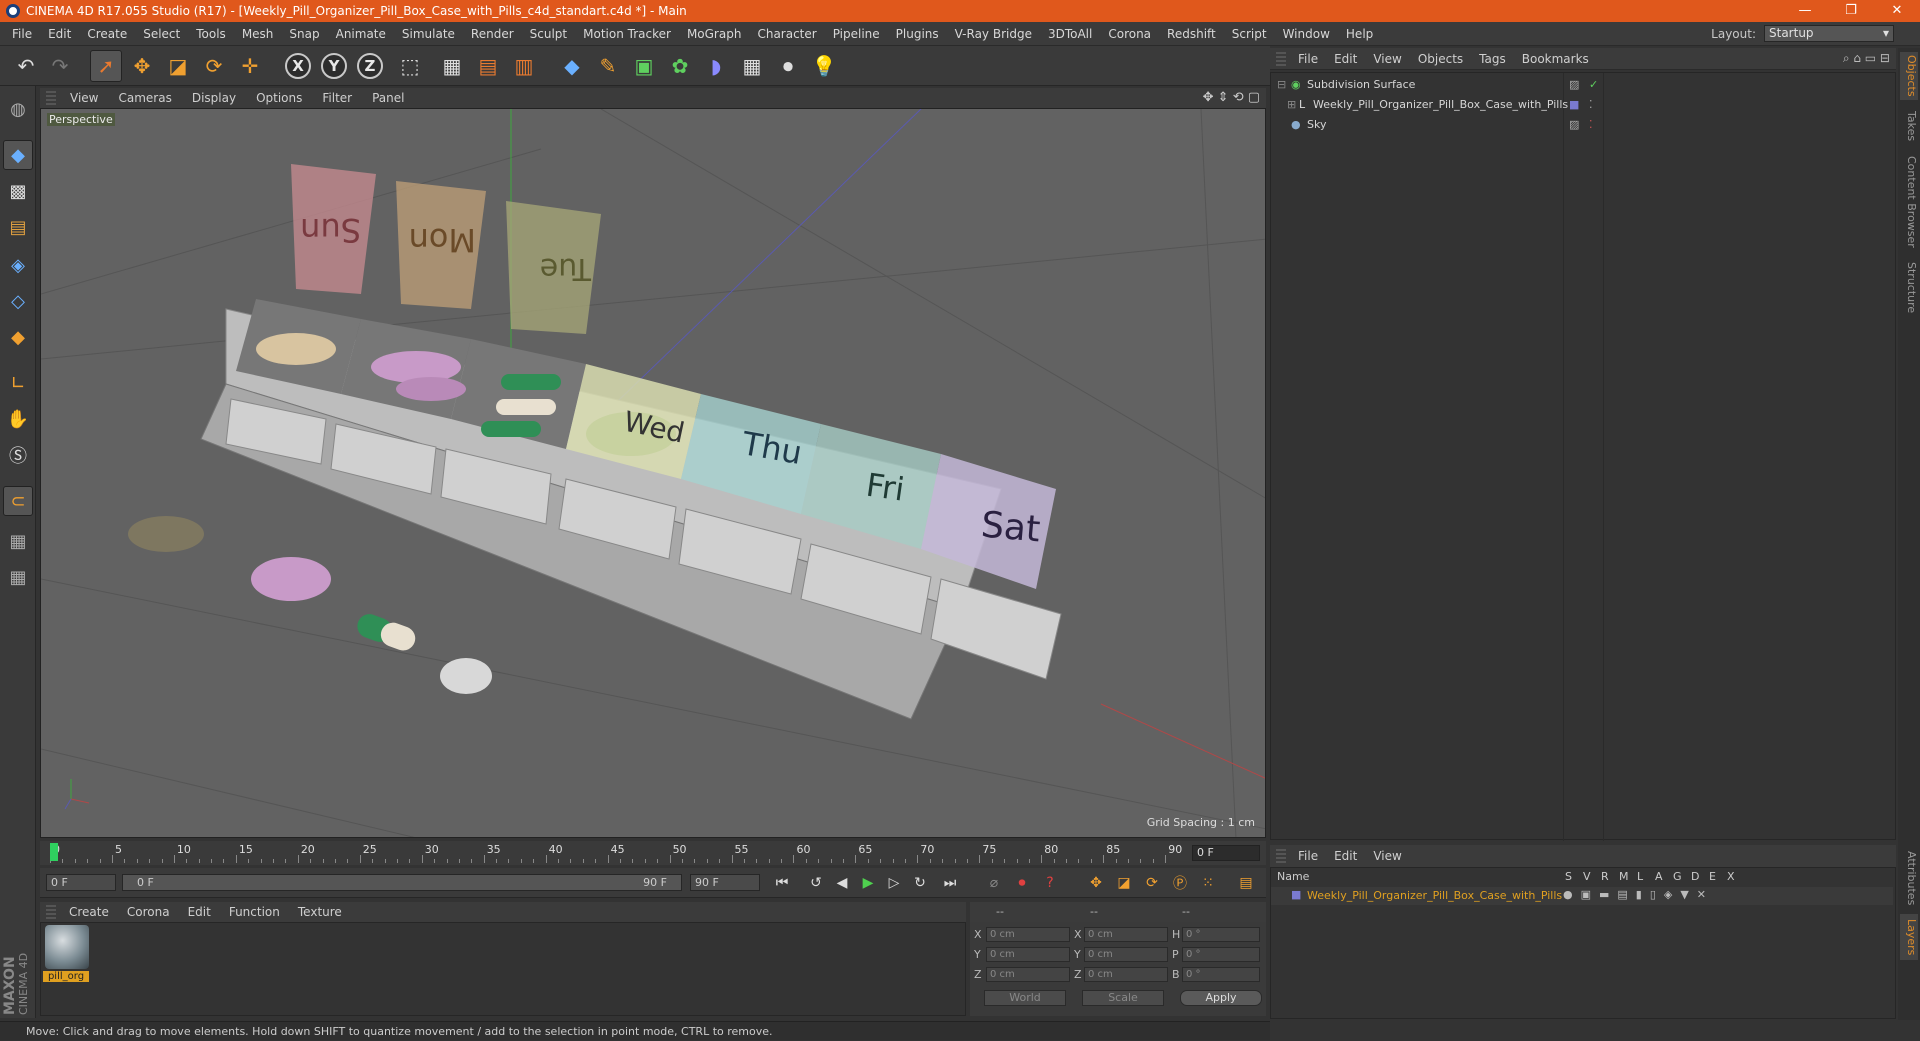 The height and width of the screenshot is (1041, 1920). Describe the element at coordinates (1221, 974) in the screenshot. I see `rotation-b-field: 0 °` at that location.